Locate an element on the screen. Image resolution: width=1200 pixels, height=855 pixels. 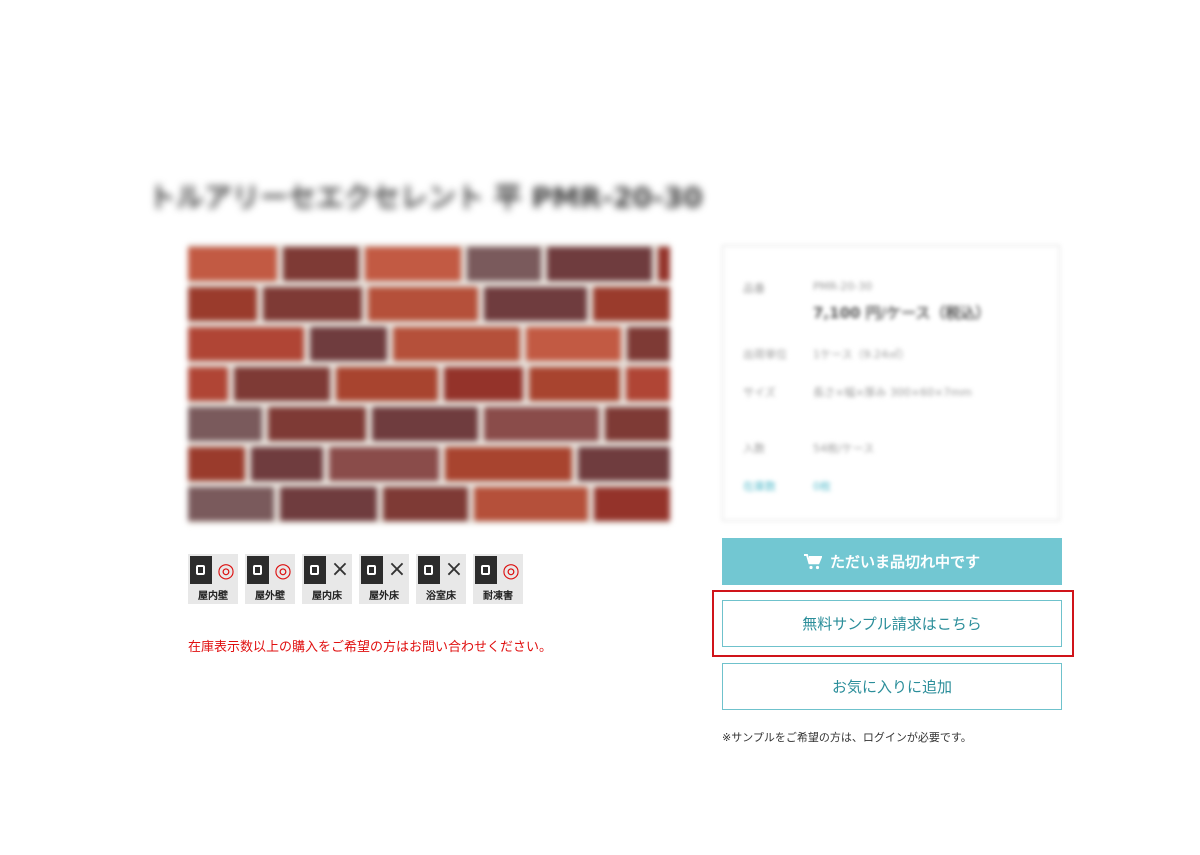
free-sample-label: 無料サンプル請求はこちら is located at coordinates (892, 624).